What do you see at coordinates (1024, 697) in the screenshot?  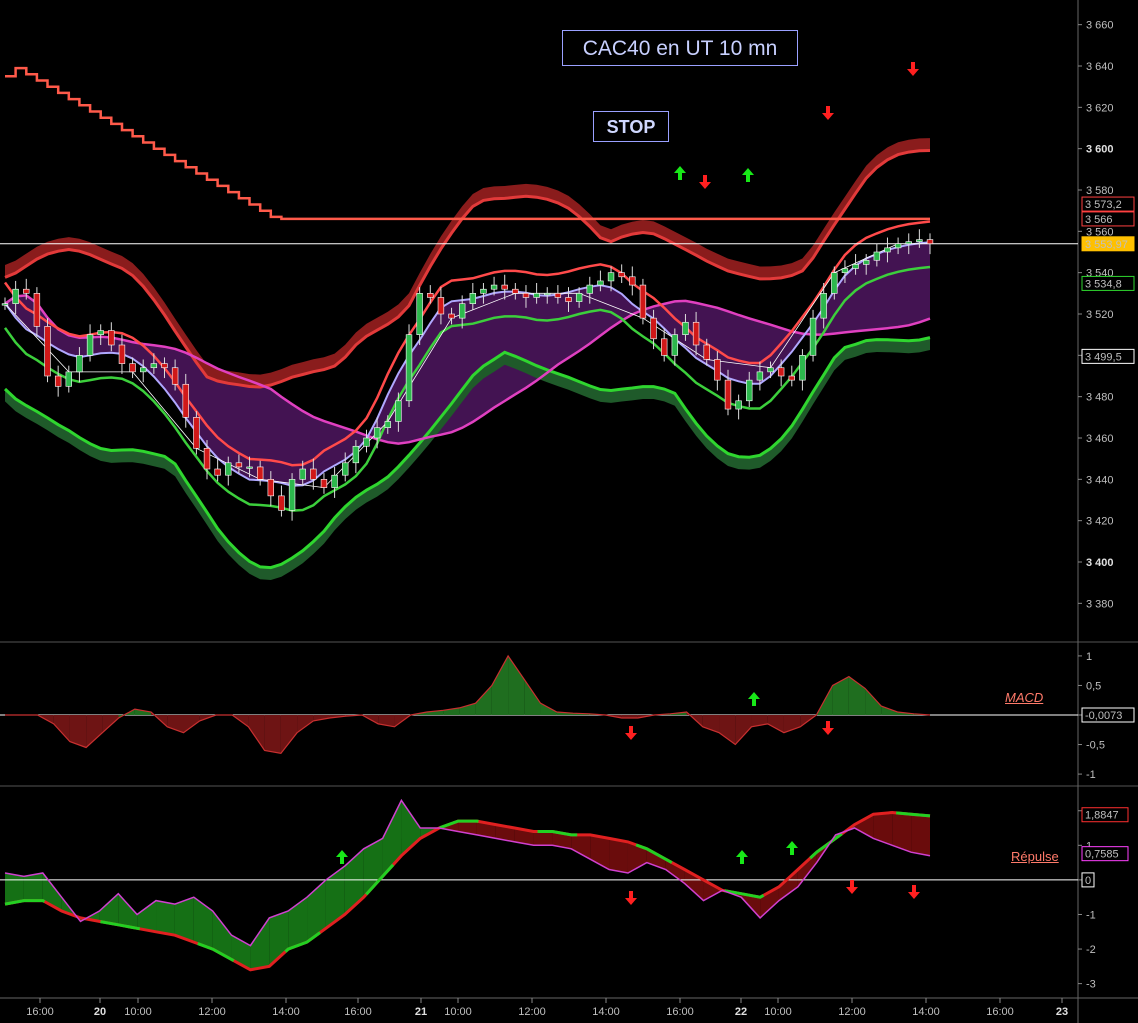 I see `macd-label: MACD` at bounding box center [1024, 697].